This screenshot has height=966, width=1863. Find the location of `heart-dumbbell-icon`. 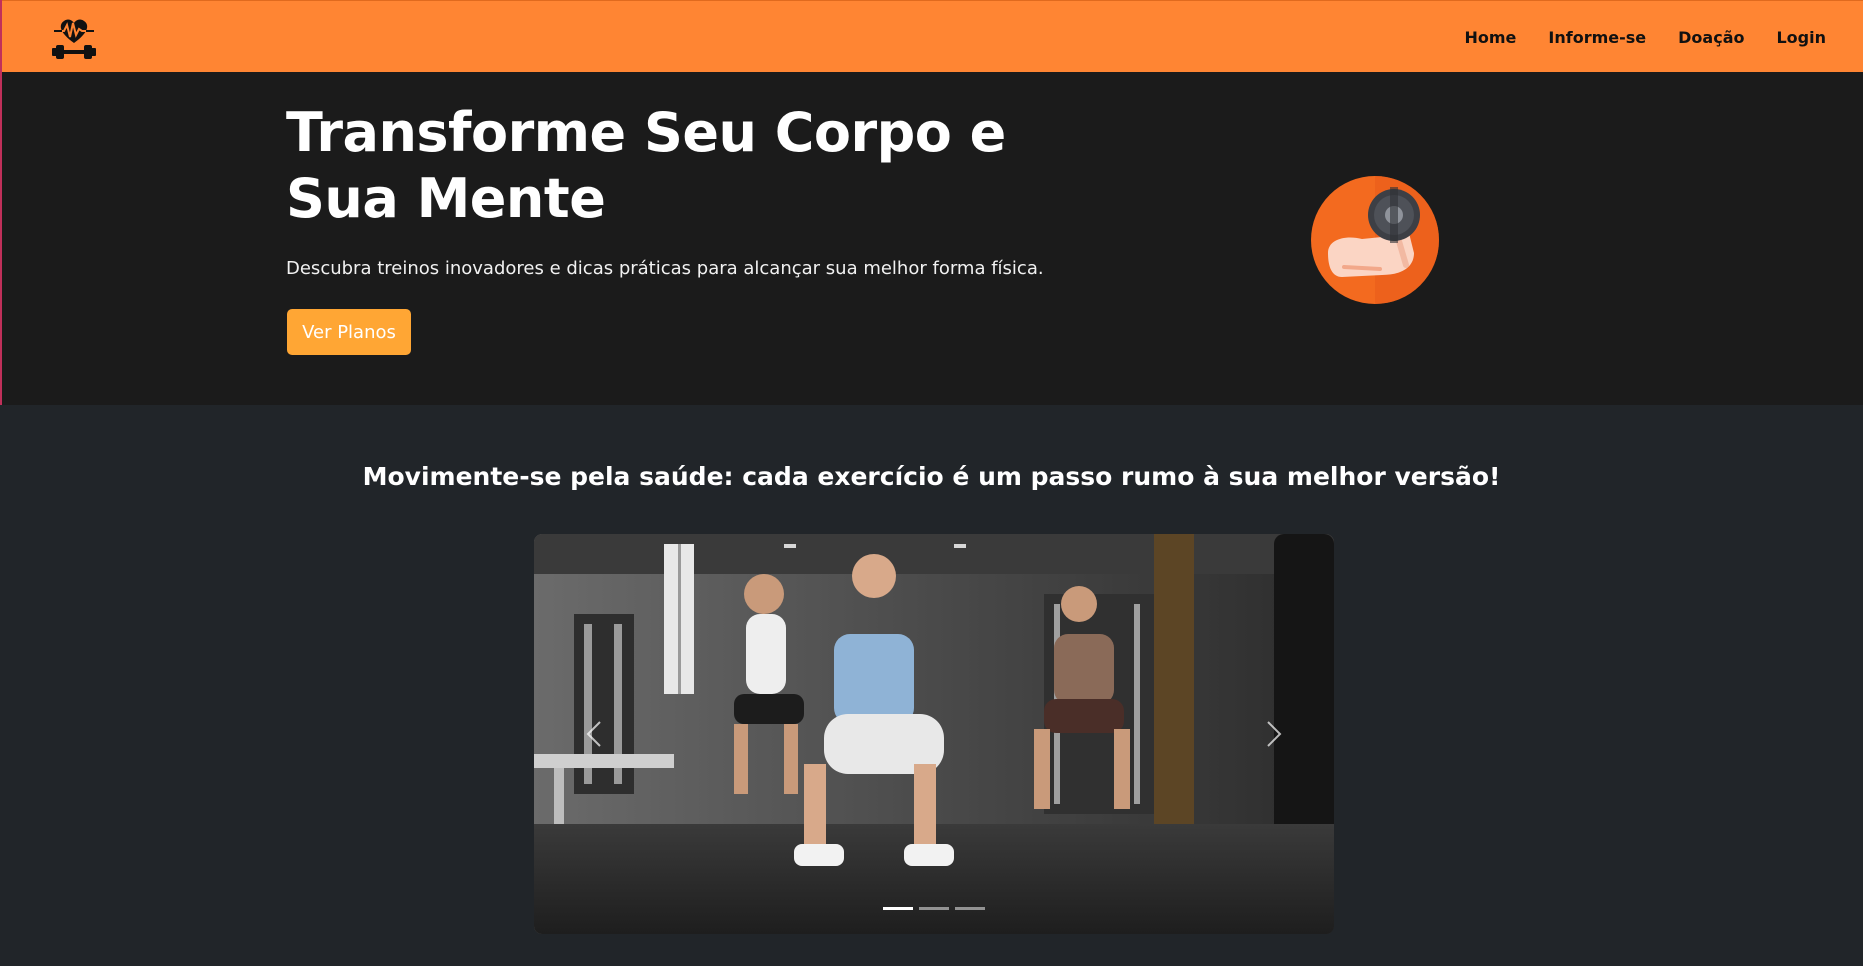

heart-dumbbell-icon is located at coordinates (74, 37).